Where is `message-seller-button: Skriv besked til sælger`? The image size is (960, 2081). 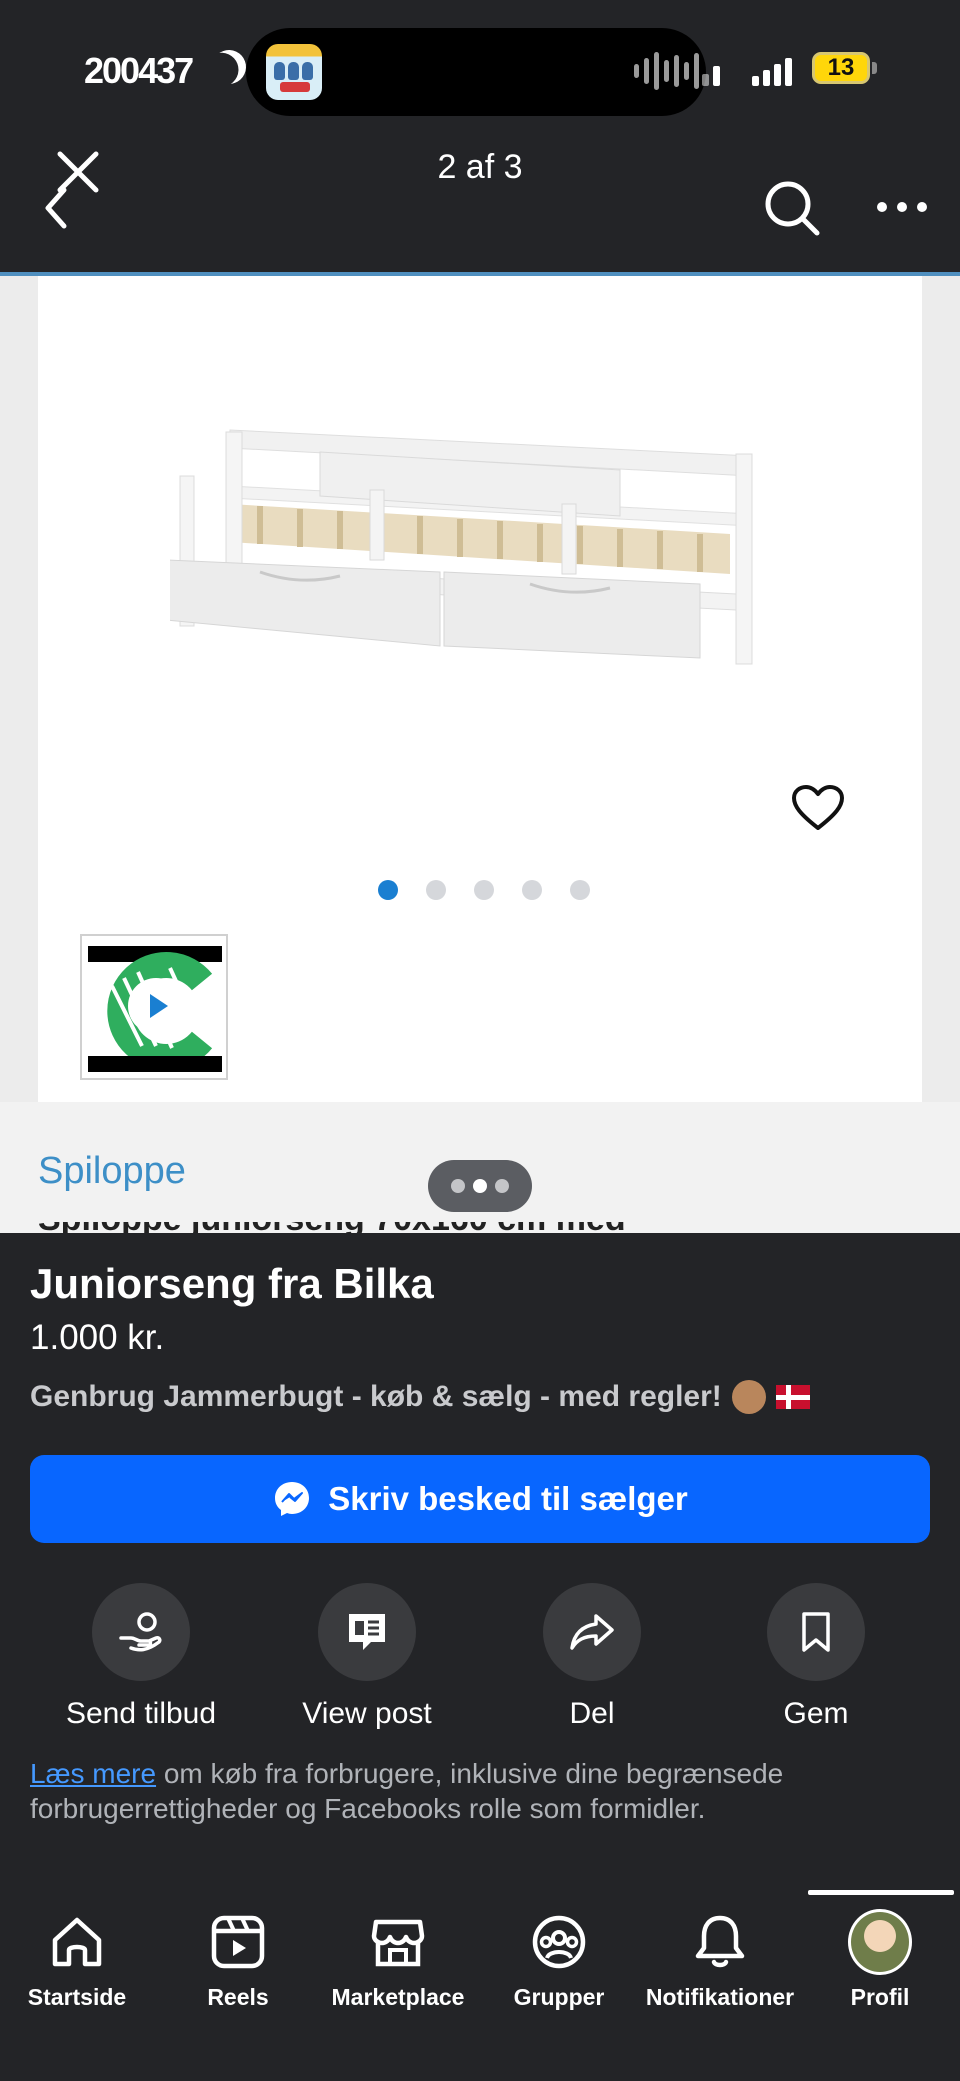 message-seller-button: Skriv besked til sælger is located at coordinates (480, 1499).